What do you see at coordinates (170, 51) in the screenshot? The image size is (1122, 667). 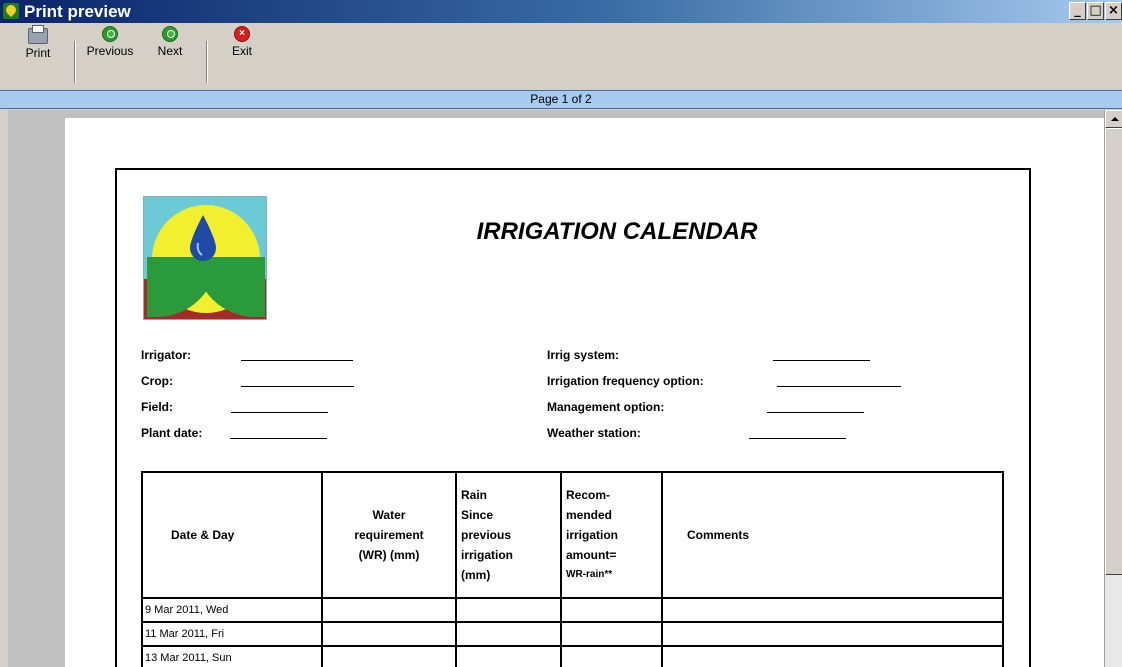 I see `next-label: Next` at bounding box center [170, 51].